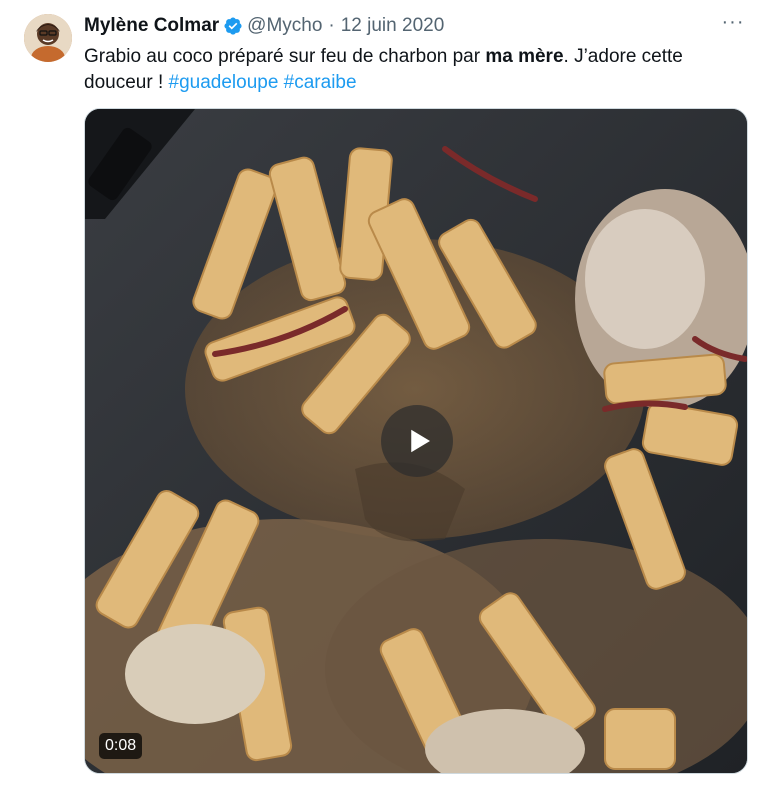 This screenshot has width=768, height=786. What do you see at coordinates (121, 746) in the screenshot?
I see `video-duration: 0:08` at bounding box center [121, 746].